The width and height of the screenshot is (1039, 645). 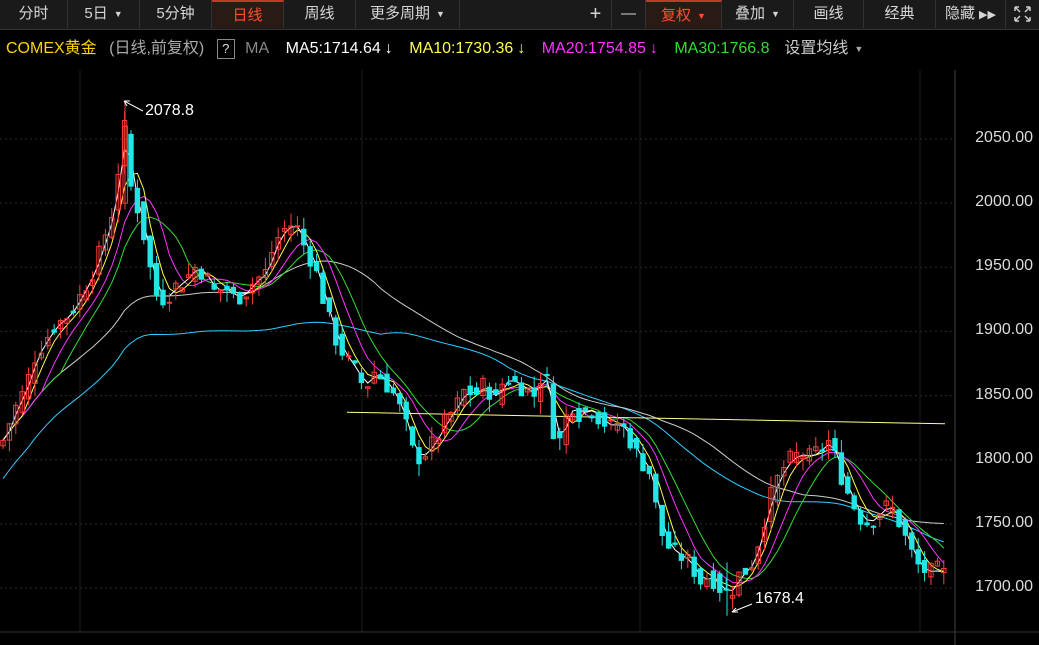 What do you see at coordinates (1004, 330) in the screenshot?
I see `price-tick-label: 1900.00` at bounding box center [1004, 330].